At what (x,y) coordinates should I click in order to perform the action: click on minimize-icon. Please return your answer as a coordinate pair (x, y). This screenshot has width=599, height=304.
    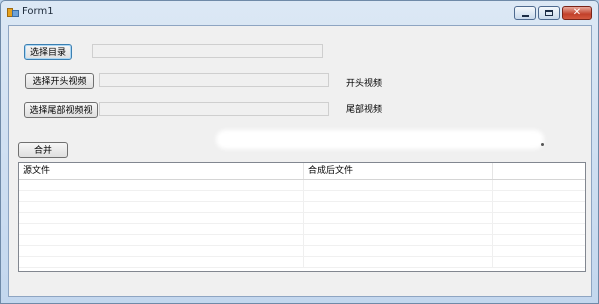
    Looking at the image, I should click on (525, 13).